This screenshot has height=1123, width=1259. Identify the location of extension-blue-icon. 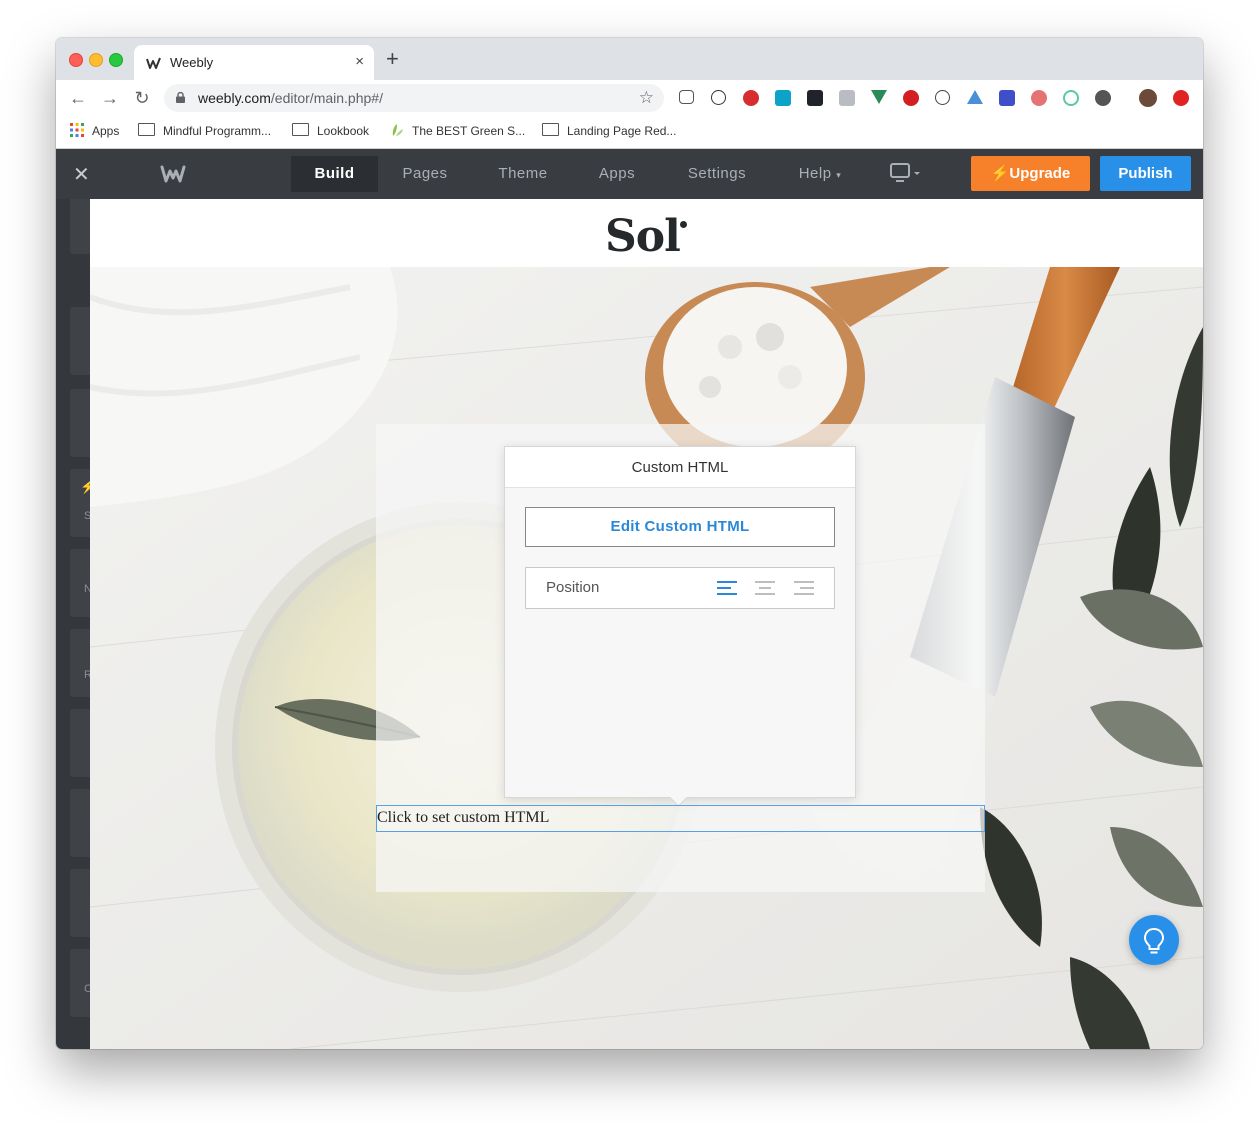
(1007, 98).